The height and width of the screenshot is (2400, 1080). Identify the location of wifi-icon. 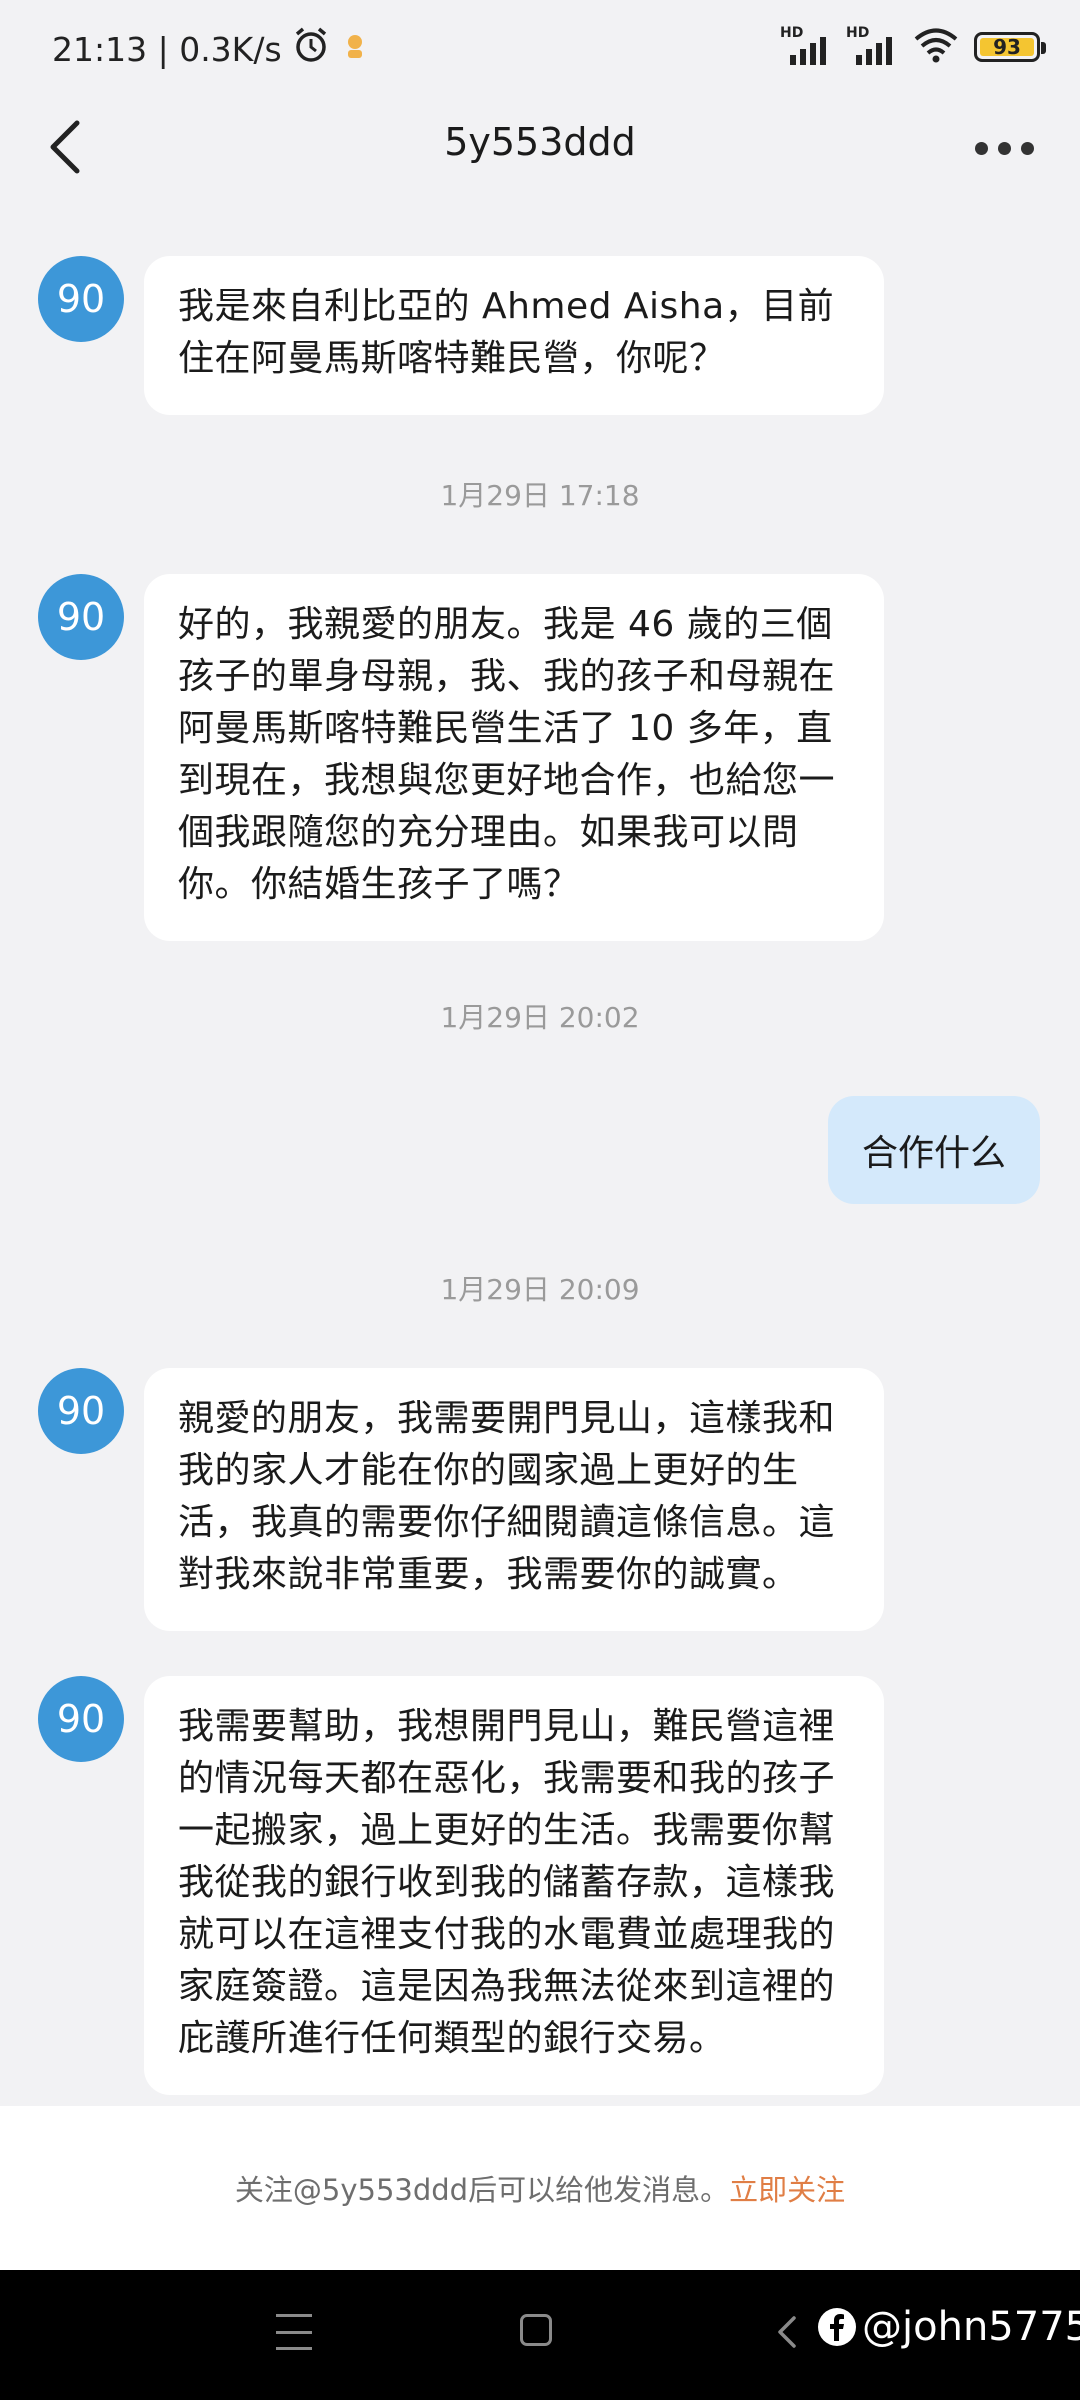
(936, 47).